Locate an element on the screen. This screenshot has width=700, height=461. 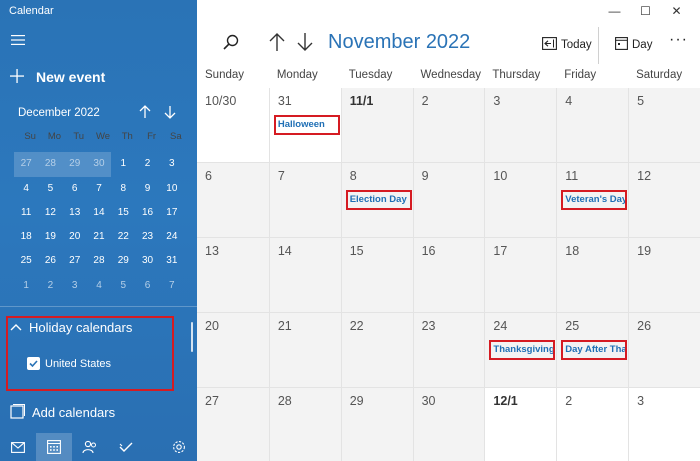
day-cell: 18 is located at coordinates (592, 275).